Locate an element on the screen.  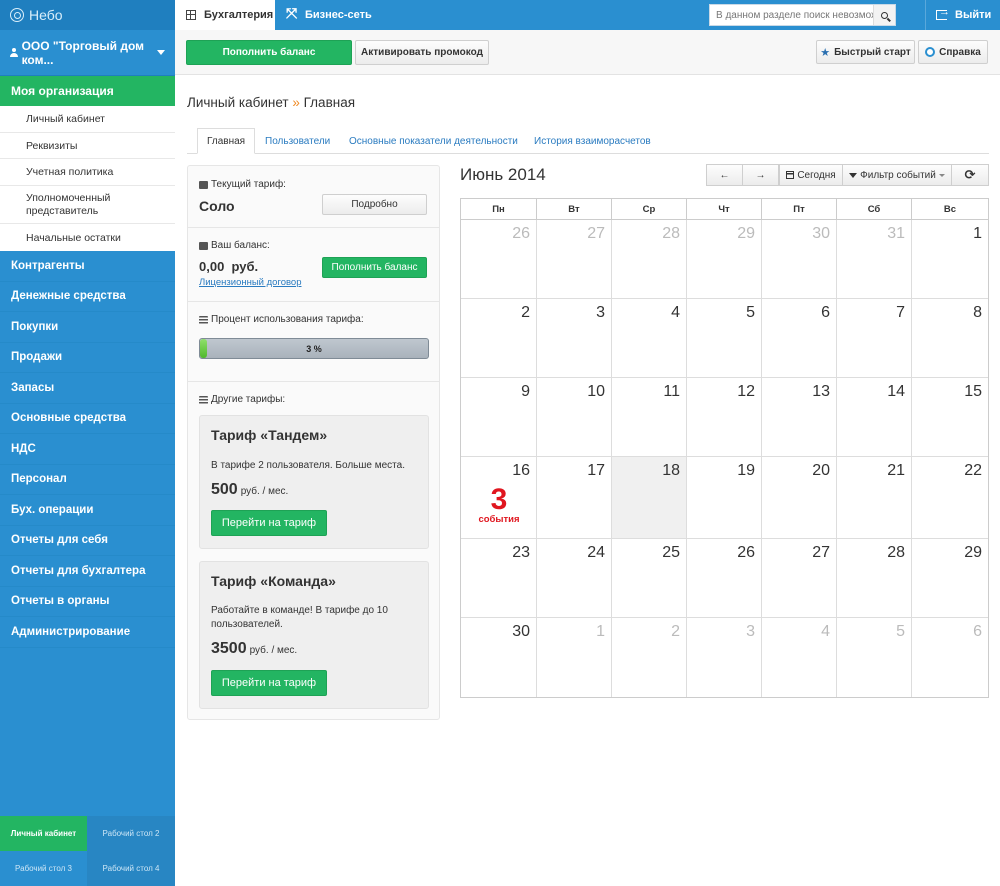
subitem-accounting-policy: Учетная политика is located at coordinates (87, 172).